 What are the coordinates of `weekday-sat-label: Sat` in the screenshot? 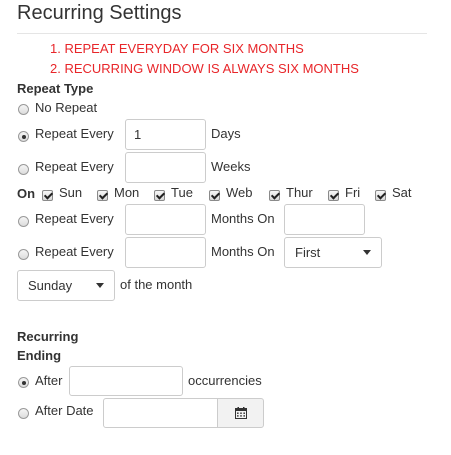 It's located at (402, 192).